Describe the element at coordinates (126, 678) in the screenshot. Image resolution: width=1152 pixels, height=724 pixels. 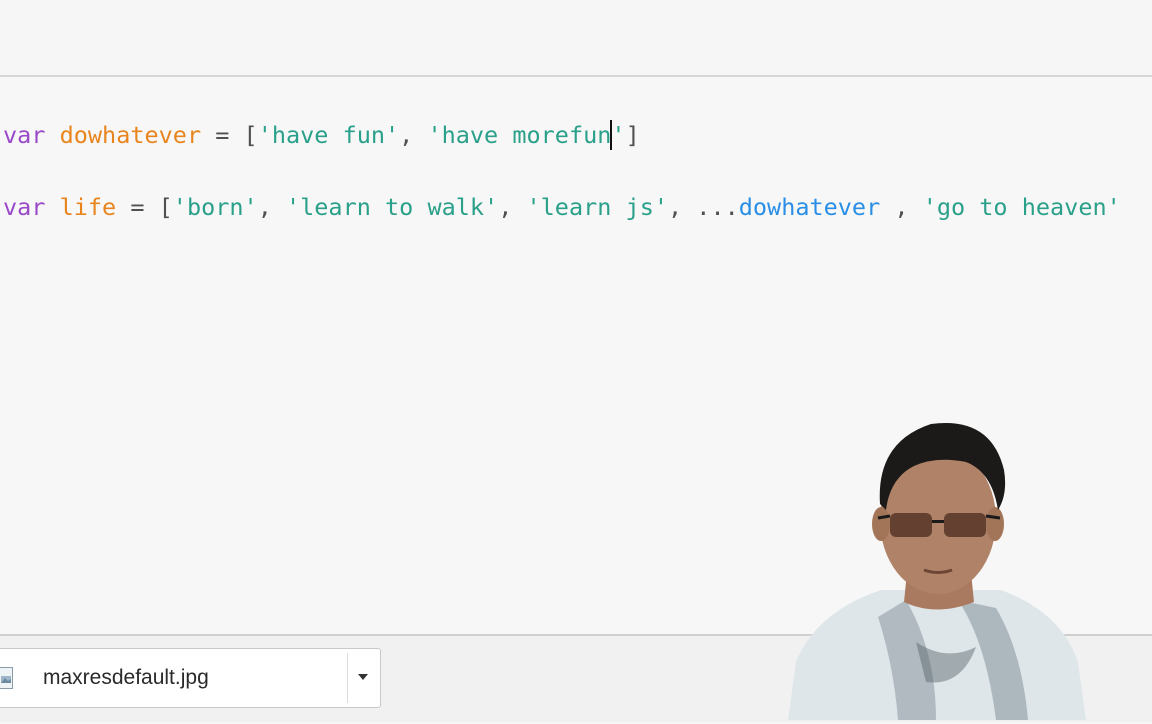
I see `download-file-name: maxresdefault.jpg` at that location.